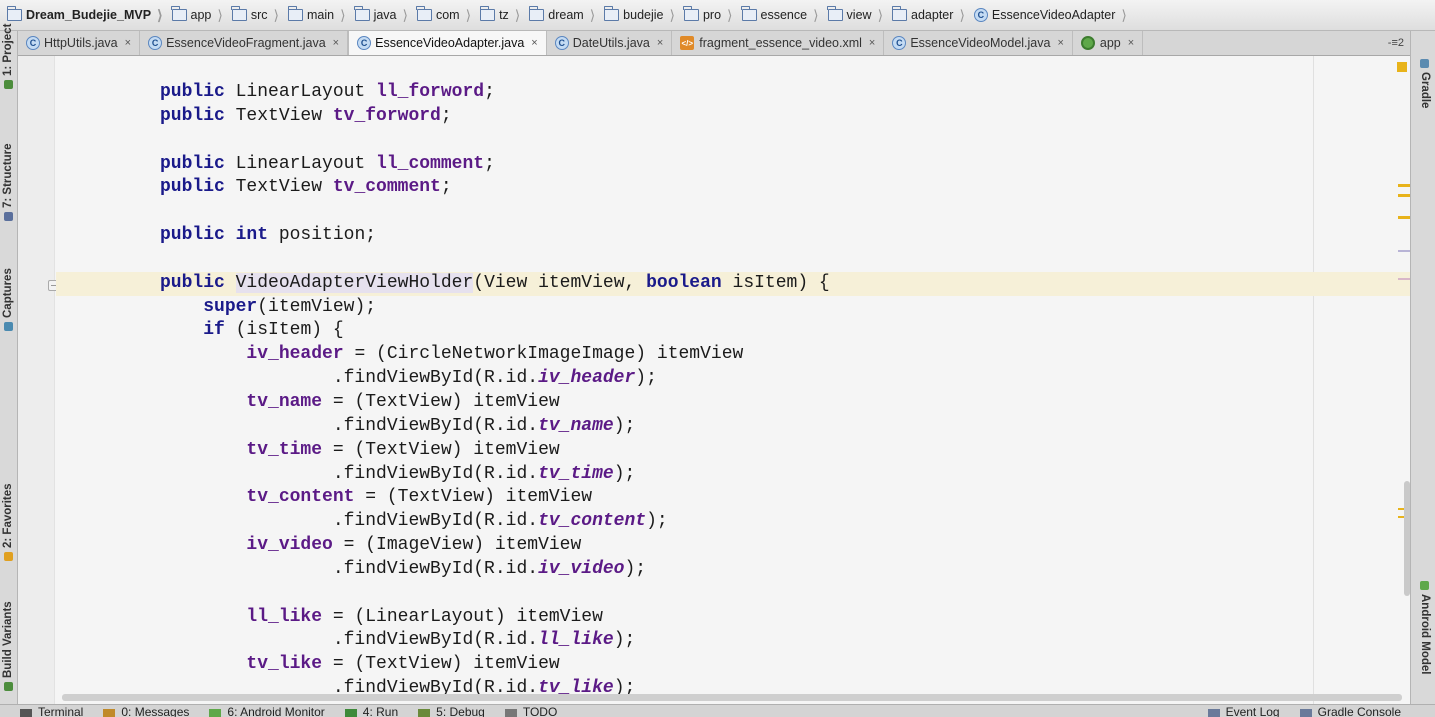 The width and height of the screenshot is (1435, 717). I want to click on vertical-scrollbar, so click(1407, 538).